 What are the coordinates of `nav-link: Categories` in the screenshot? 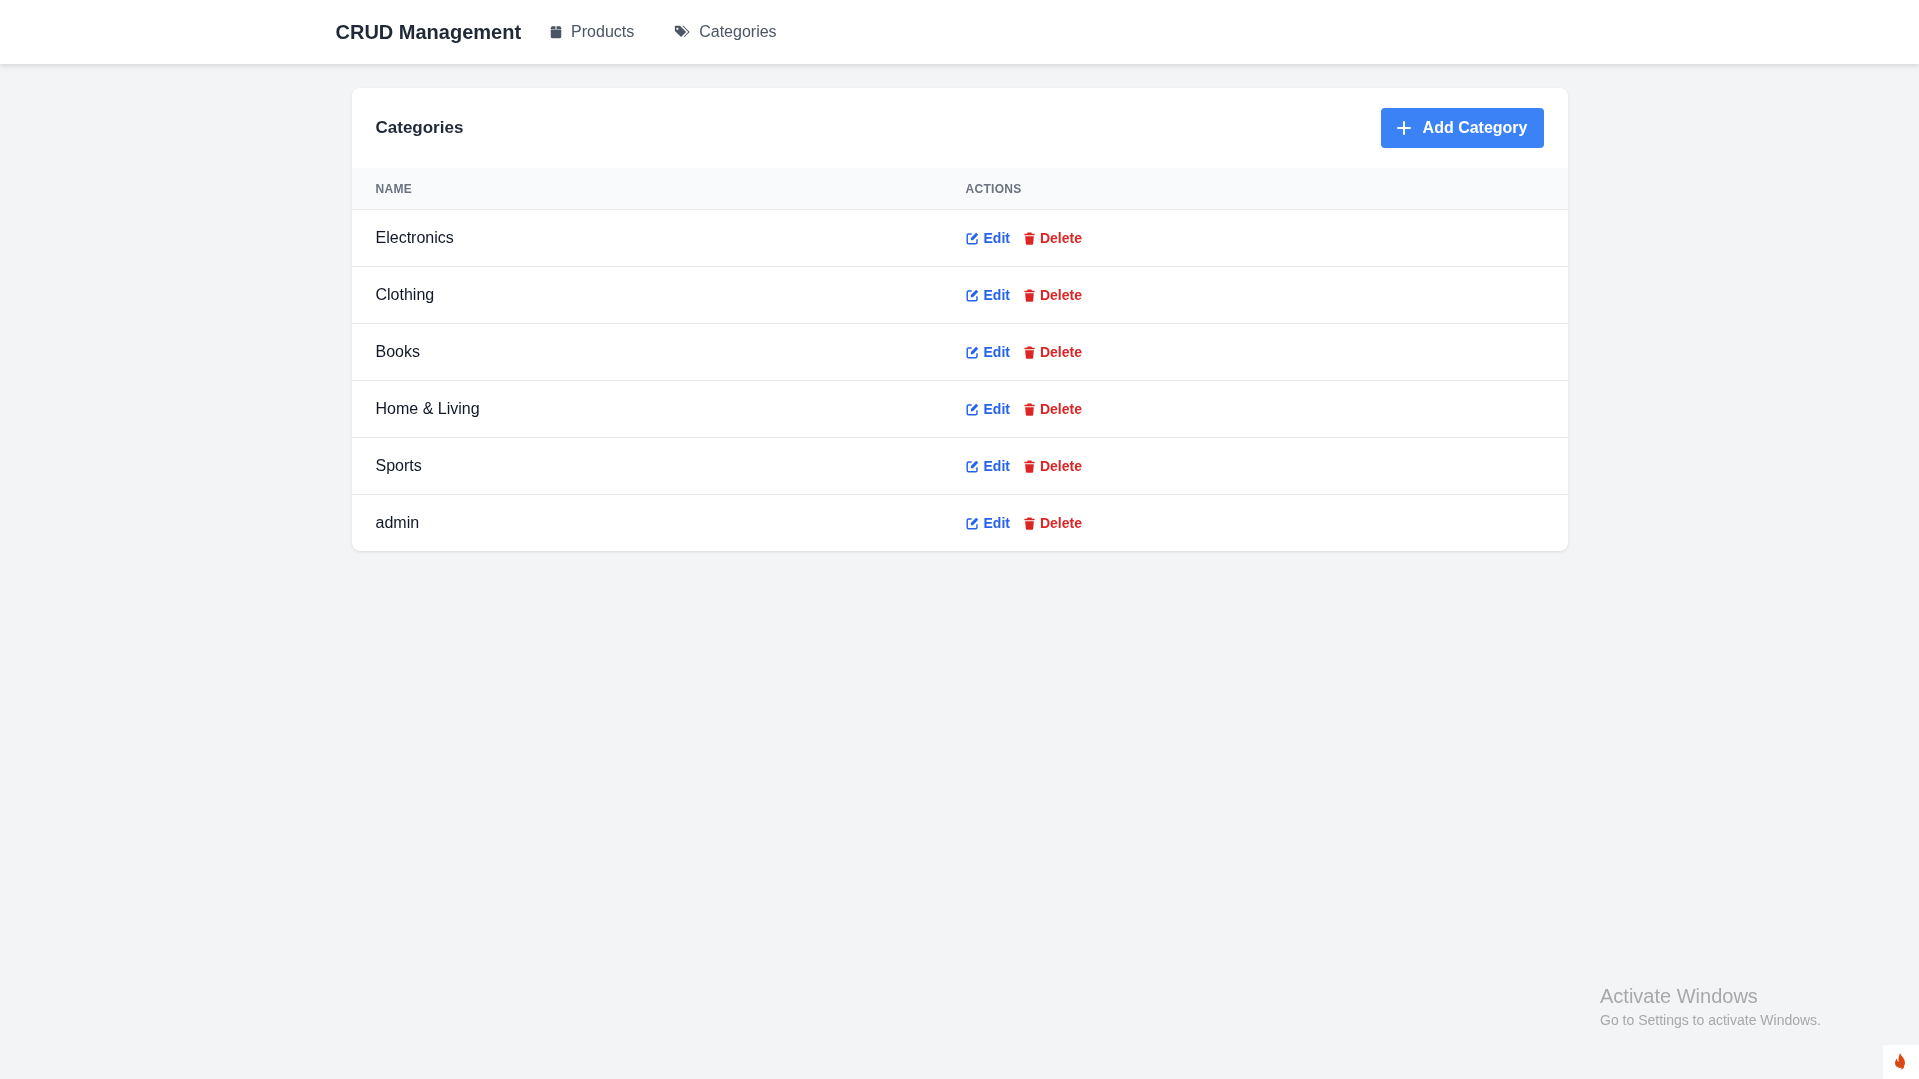 It's located at (725, 32).